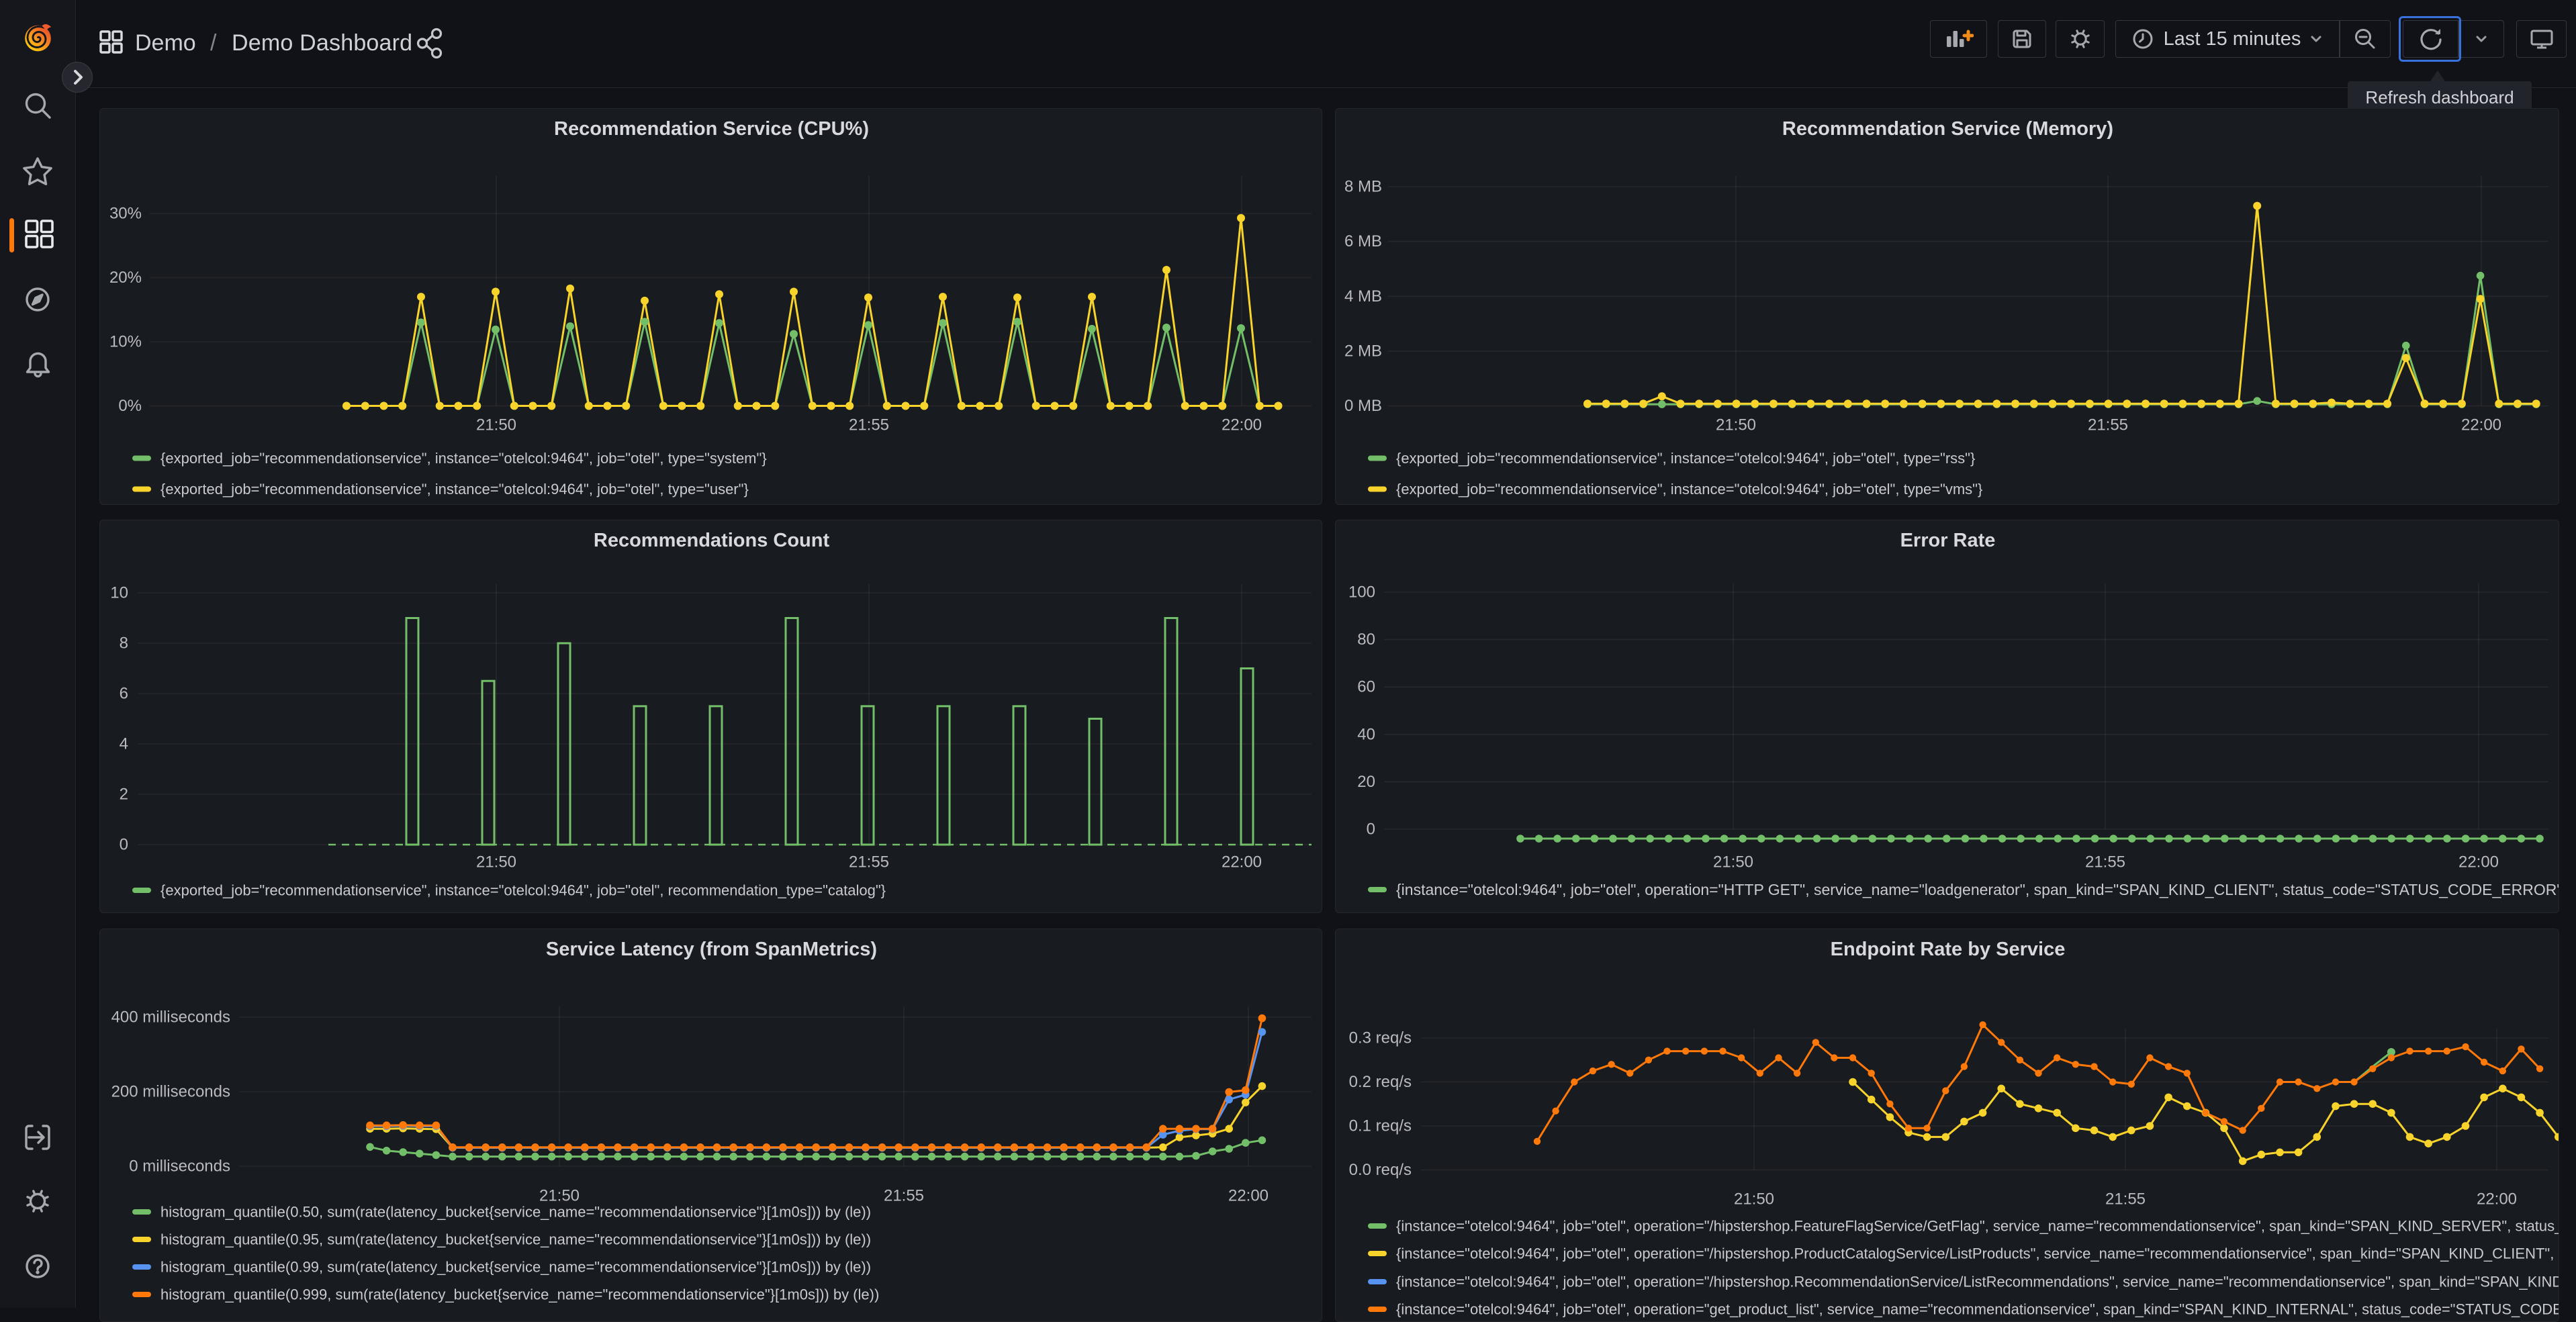 The width and height of the screenshot is (2576, 1322). What do you see at coordinates (1366, 687) in the screenshot?
I see `svg-text: 60` at bounding box center [1366, 687].